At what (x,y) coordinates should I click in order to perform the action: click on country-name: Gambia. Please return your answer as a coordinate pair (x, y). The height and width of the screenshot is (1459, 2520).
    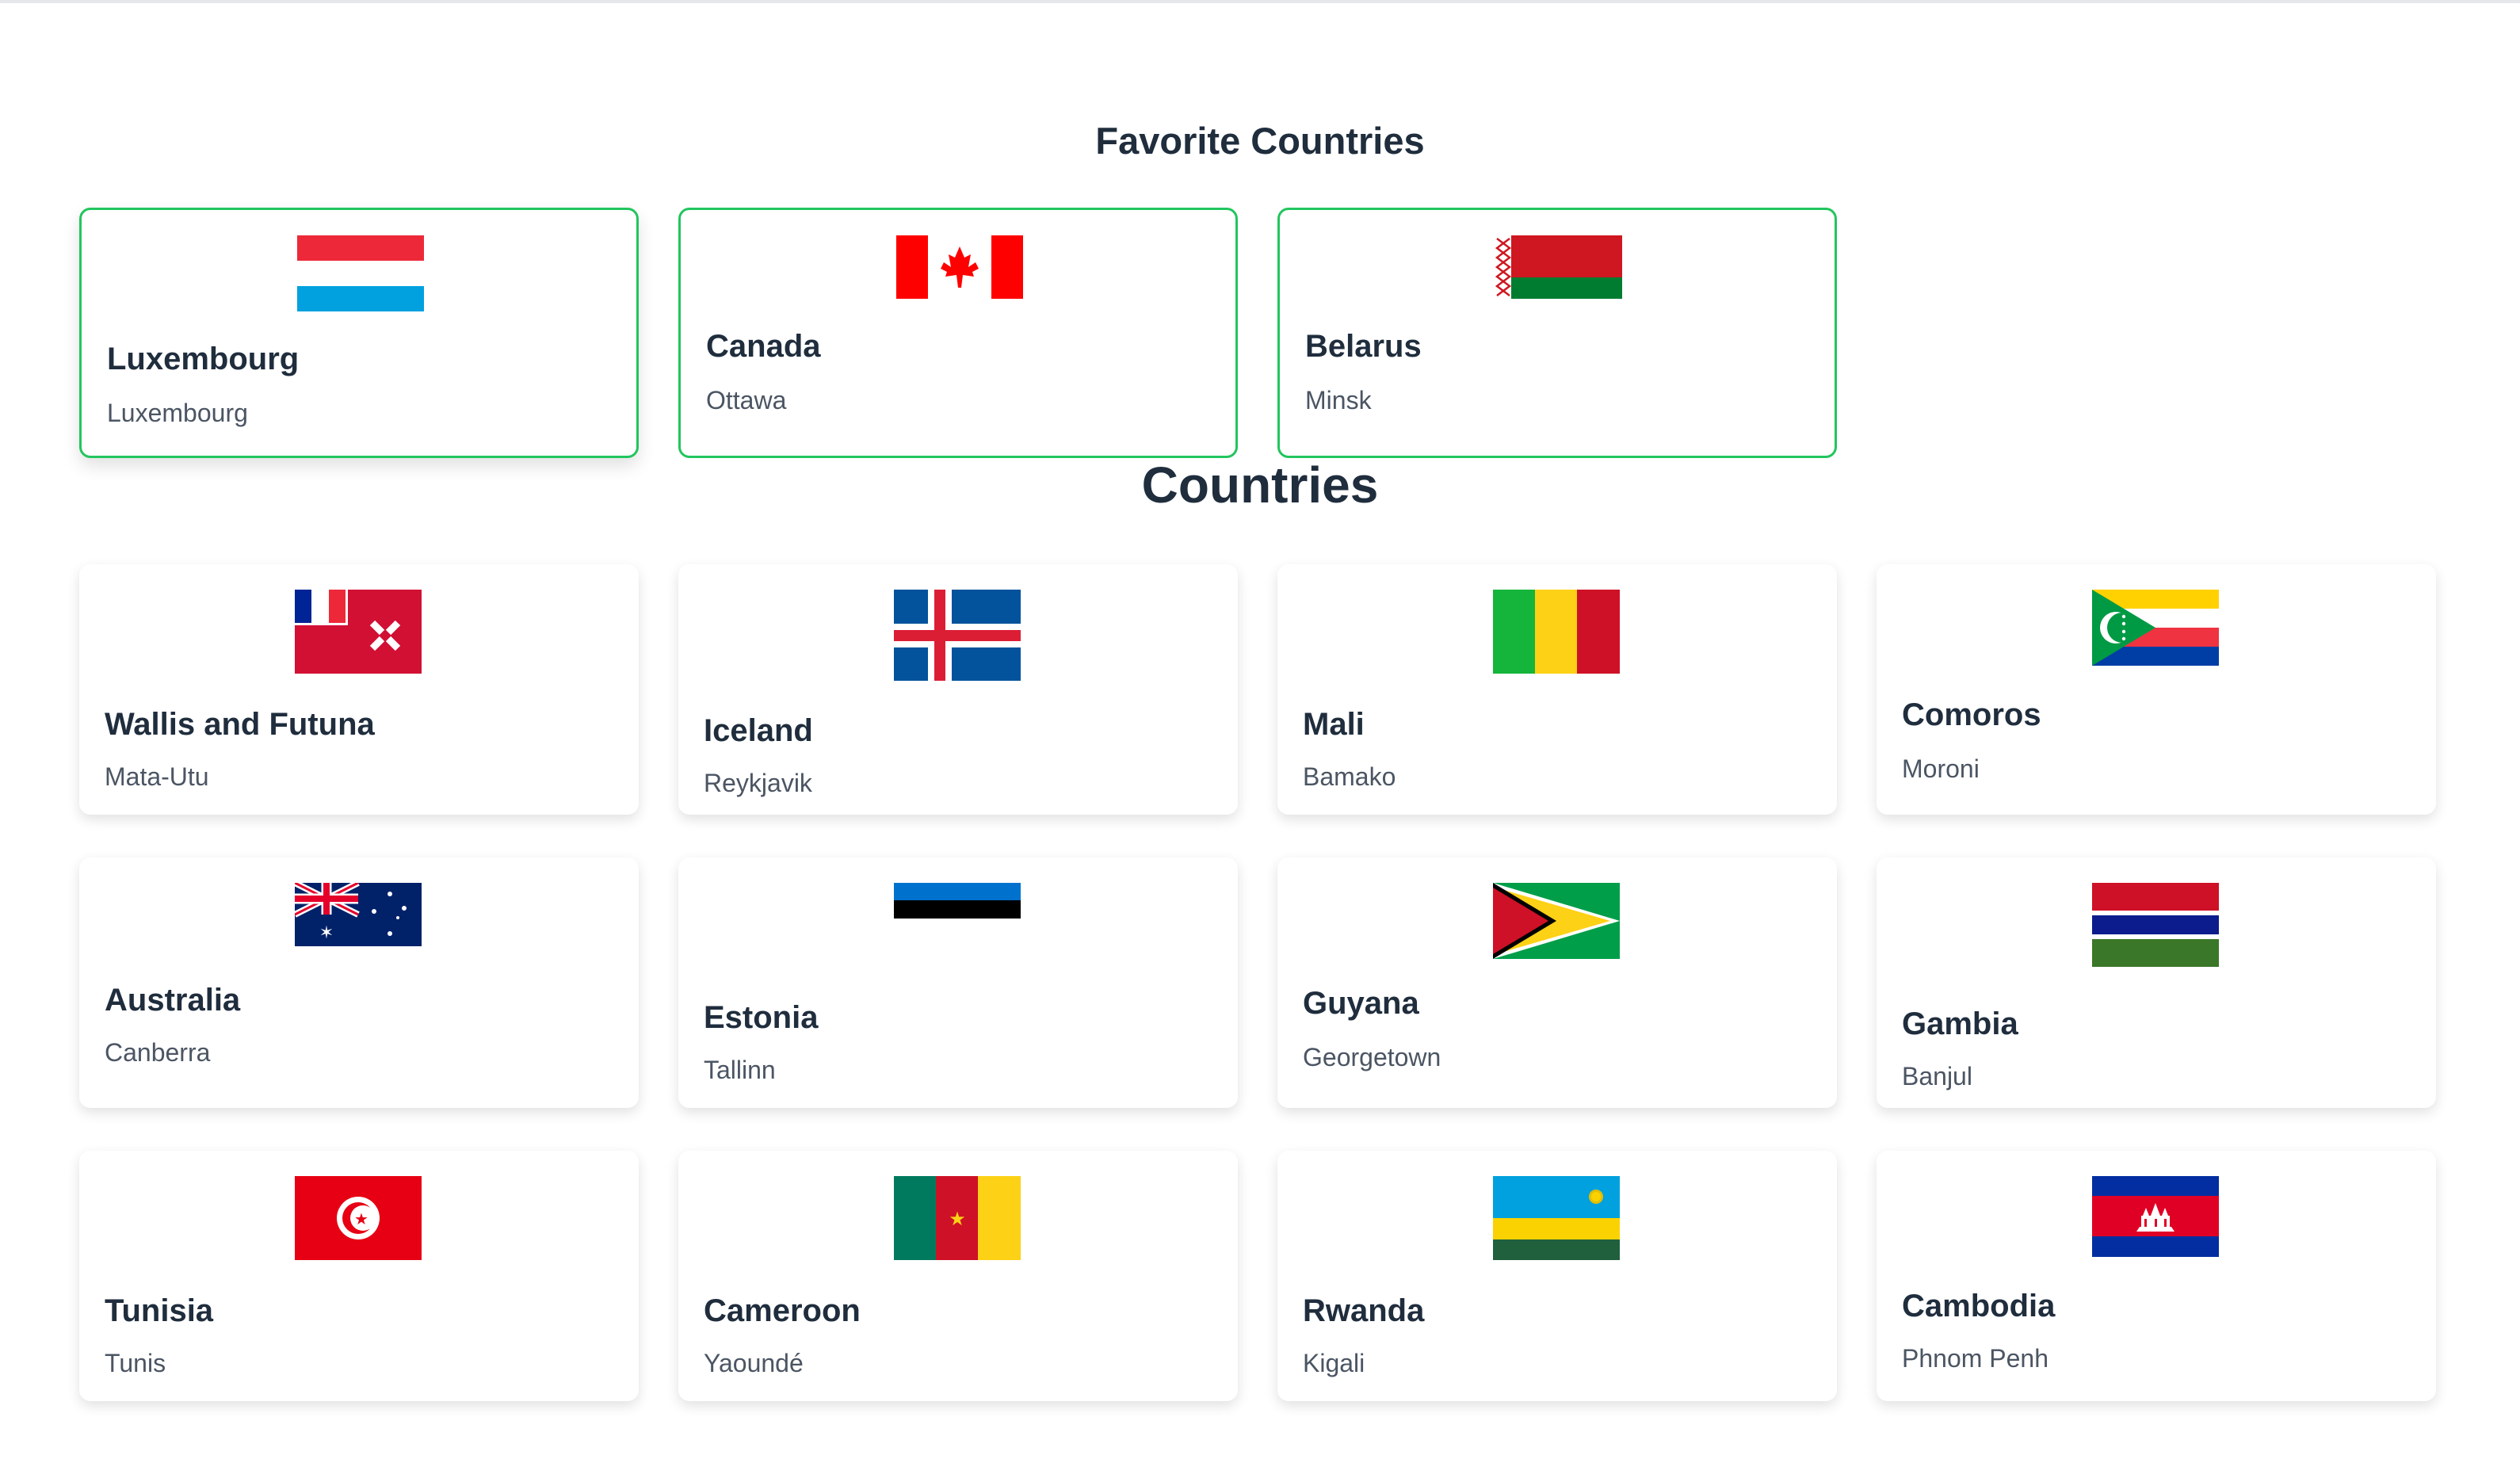
    Looking at the image, I should click on (1960, 1023).